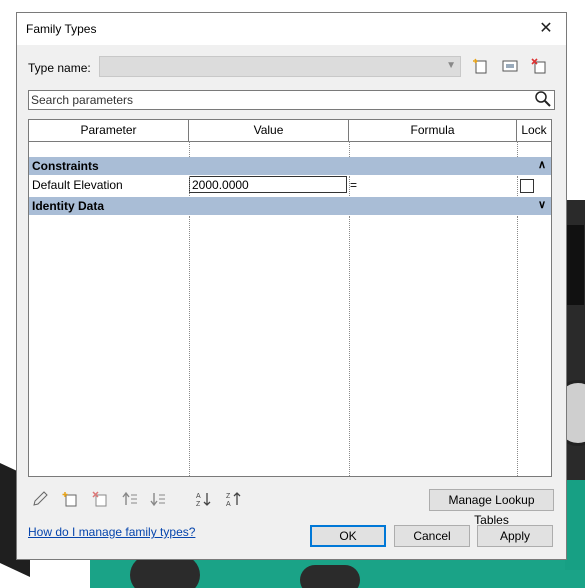 This screenshot has height=588, width=585. What do you see at coordinates (353, 185) in the screenshot?
I see `formula-field: =` at bounding box center [353, 185].